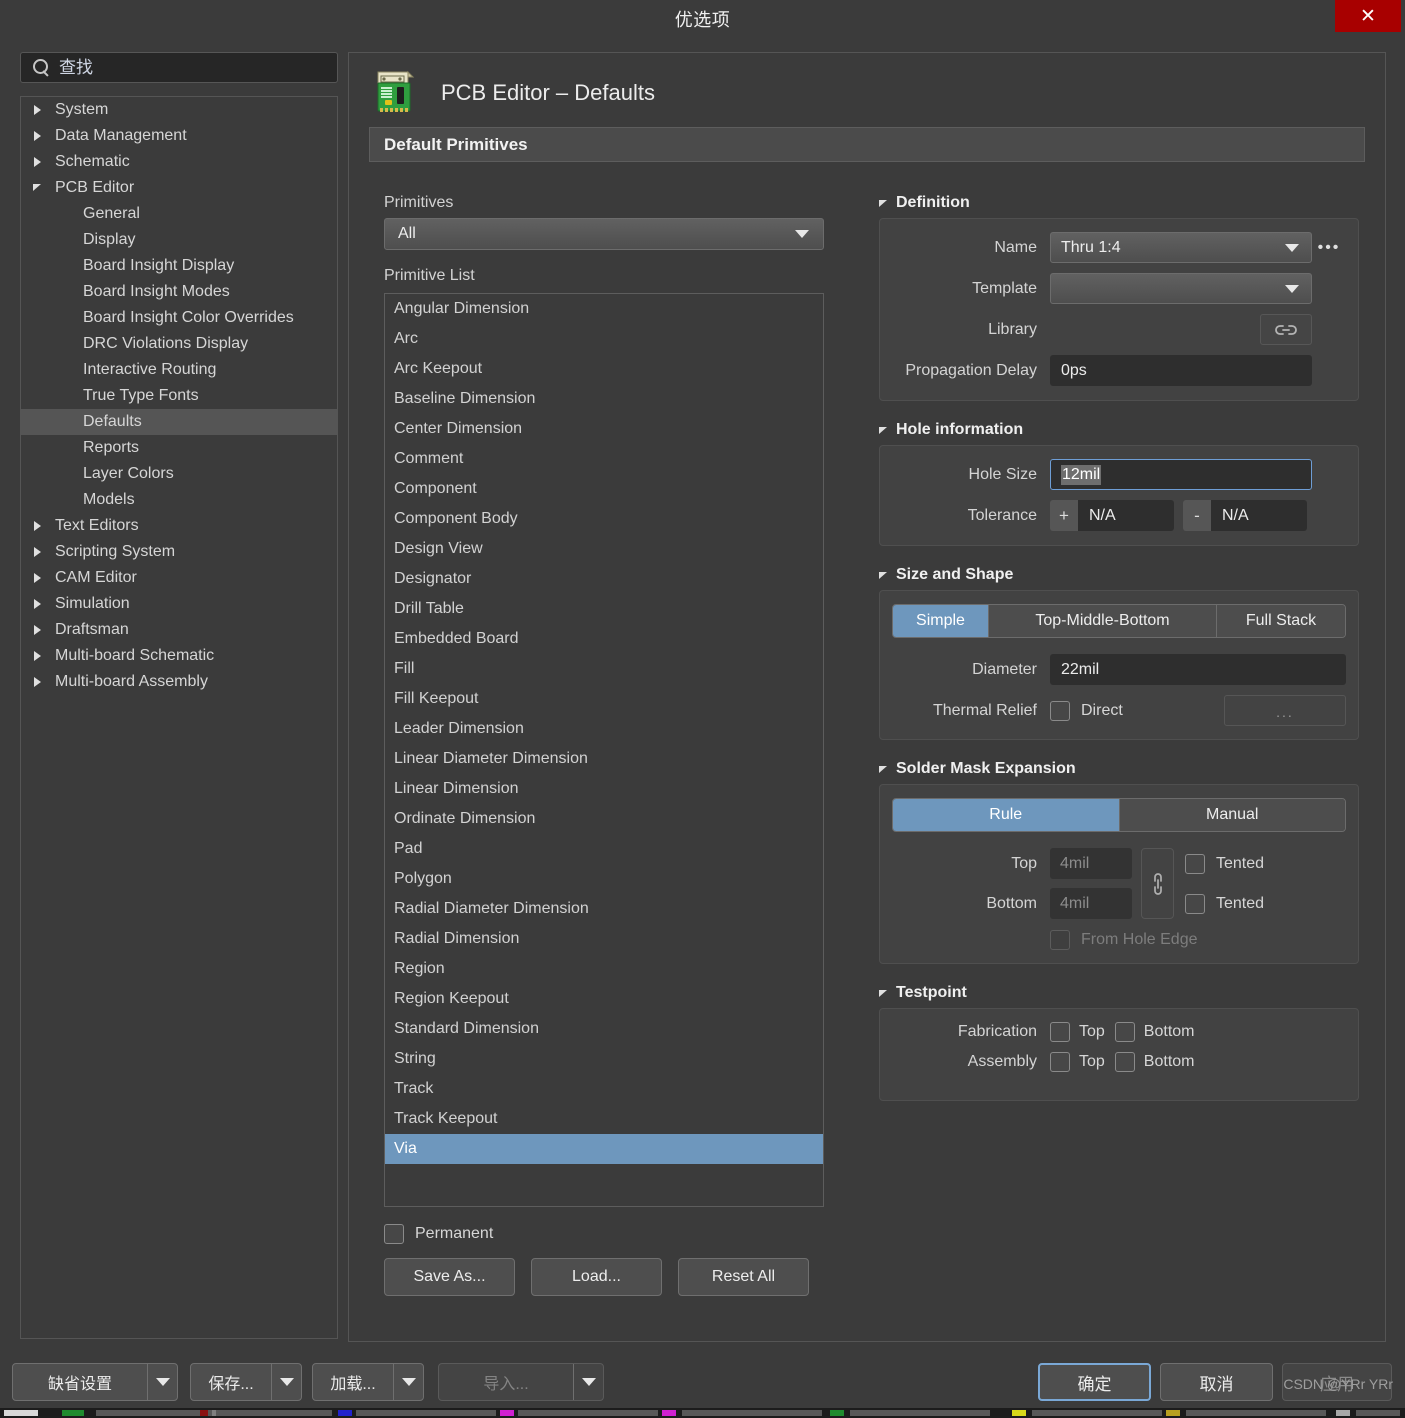 Image resolution: width=1405 pixels, height=1418 pixels. Describe the element at coordinates (604, 939) in the screenshot. I see `list-item: Radial Dimension` at that location.